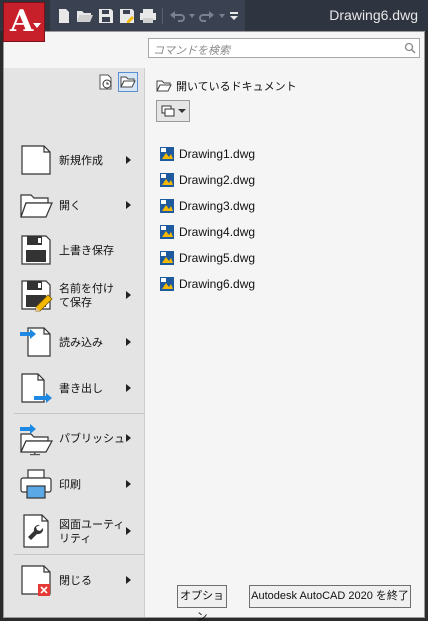 The width and height of the screenshot is (428, 621). What do you see at coordinates (192, 16) in the screenshot?
I see `undo-dropdown-icon` at bounding box center [192, 16].